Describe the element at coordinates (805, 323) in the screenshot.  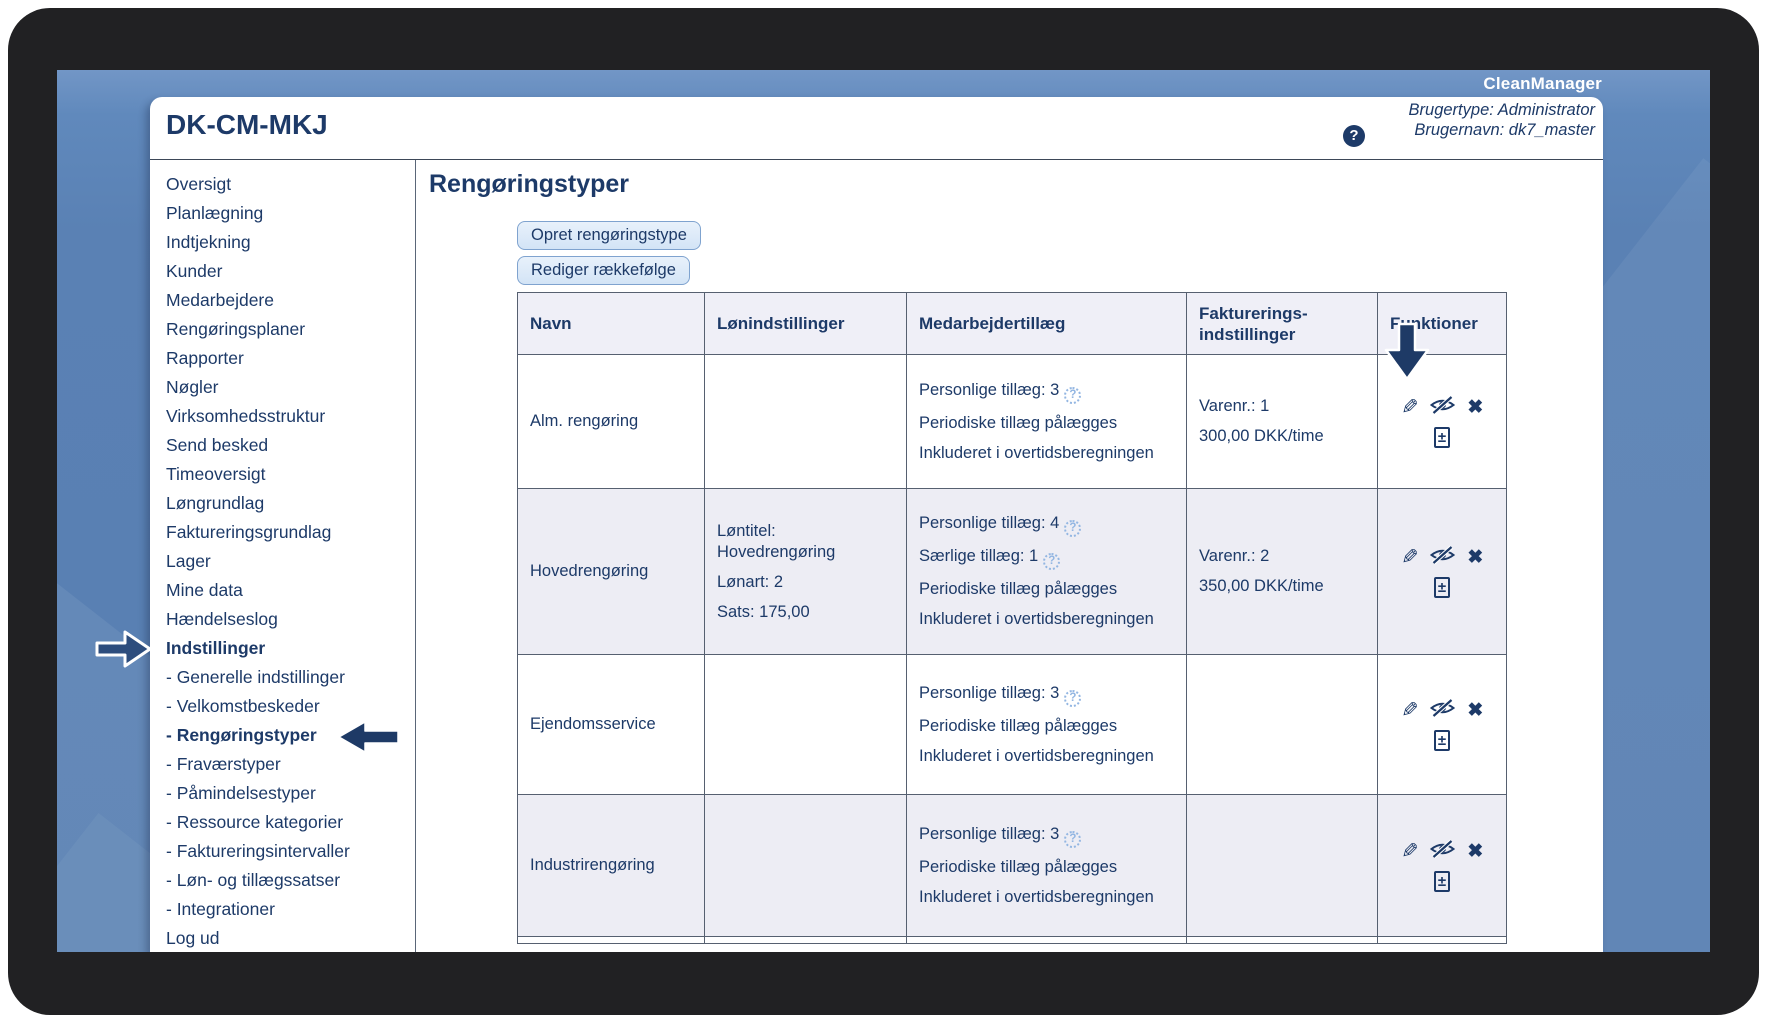
I see `column-header-lonindstillinger: Lønindstillinger` at that location.